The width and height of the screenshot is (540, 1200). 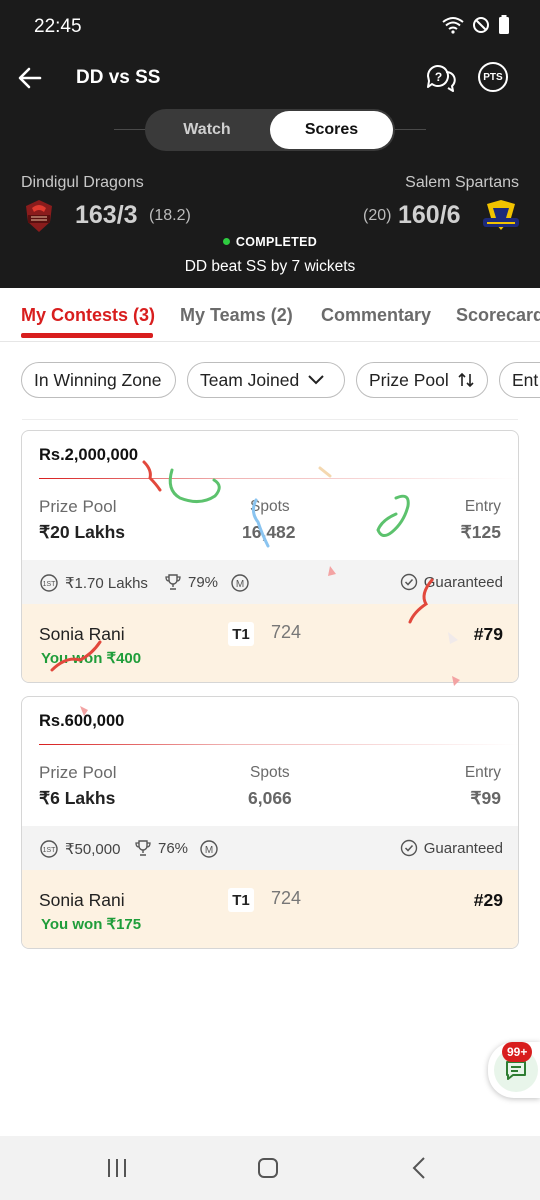 What do you see at coordinates (82, 532) in the screenshot?
I see `prize-pool-value: ₹20 Lakhs` at bounding box center [82, 532].